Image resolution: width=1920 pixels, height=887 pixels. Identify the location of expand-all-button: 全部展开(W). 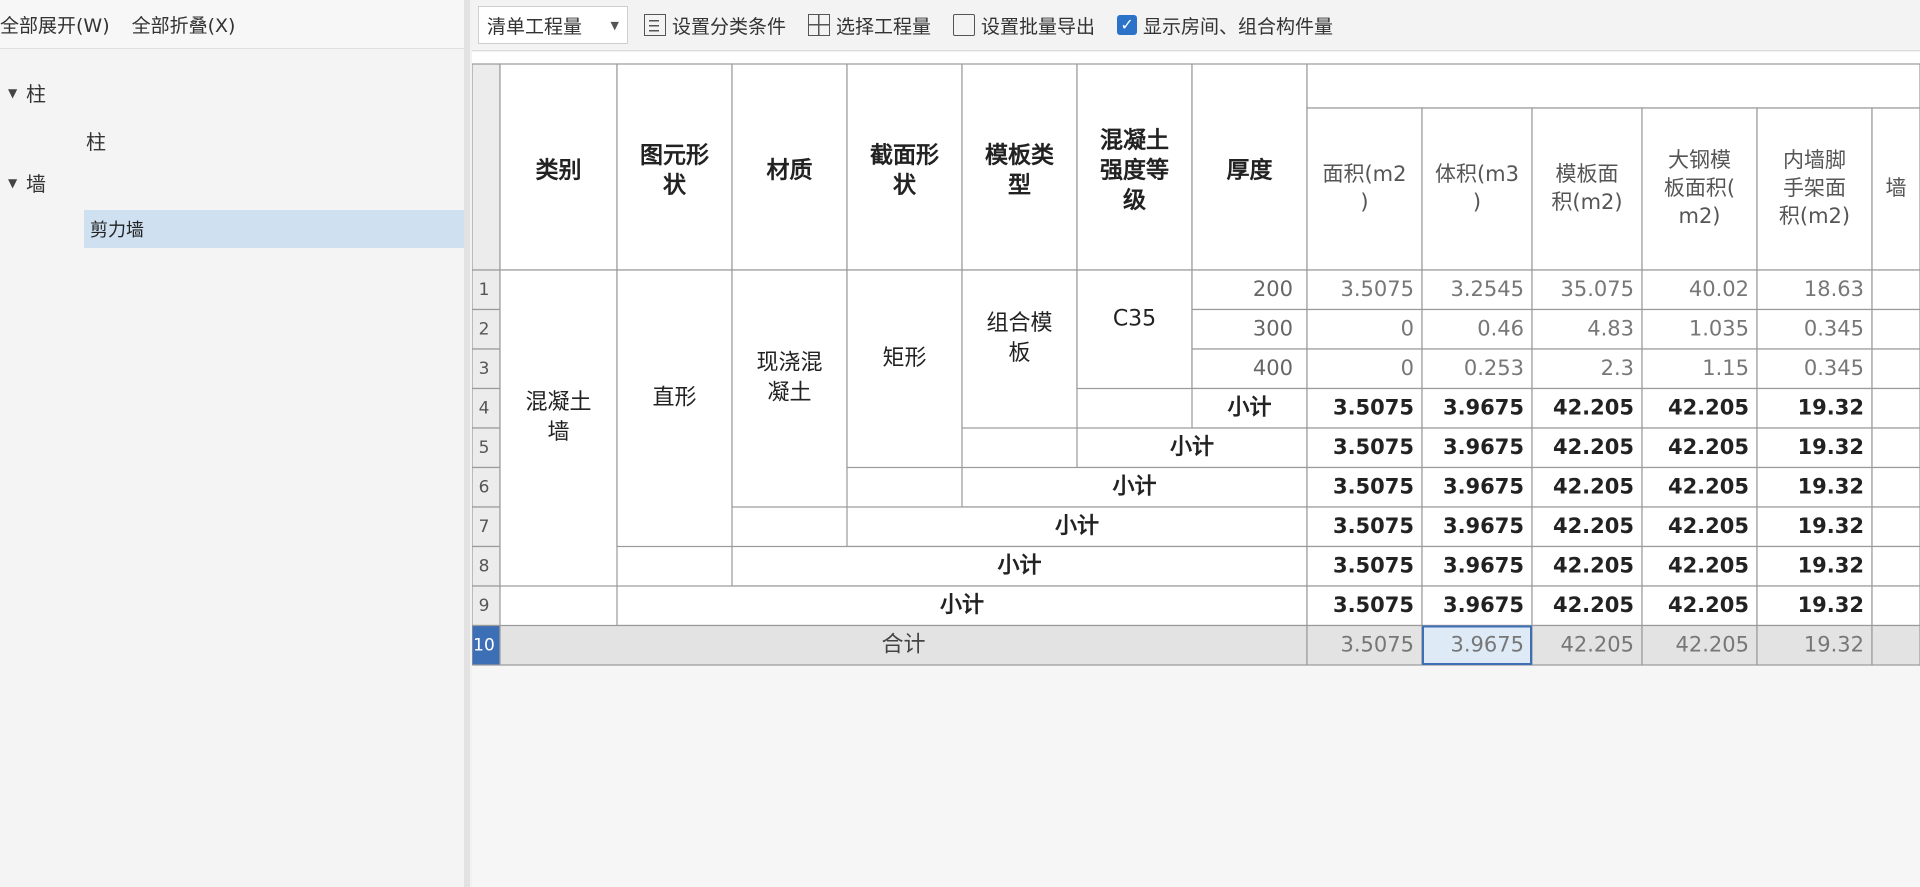
(55, 24).